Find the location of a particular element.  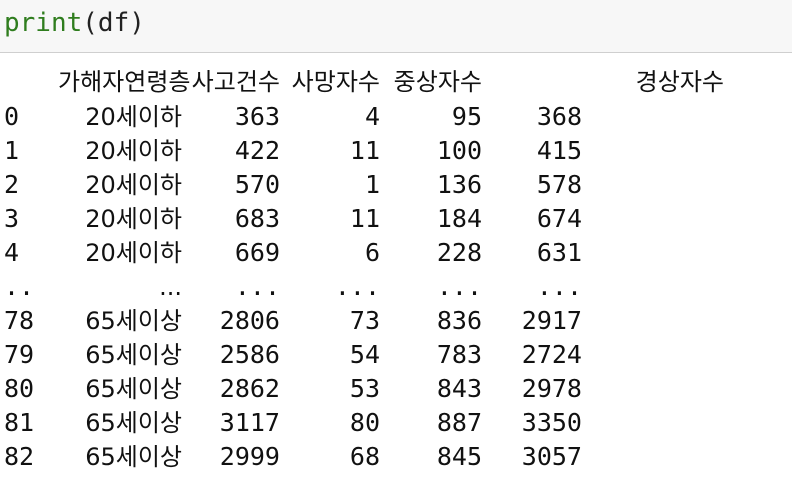

code-cell: print(df) is located at coordinates (396, 26).